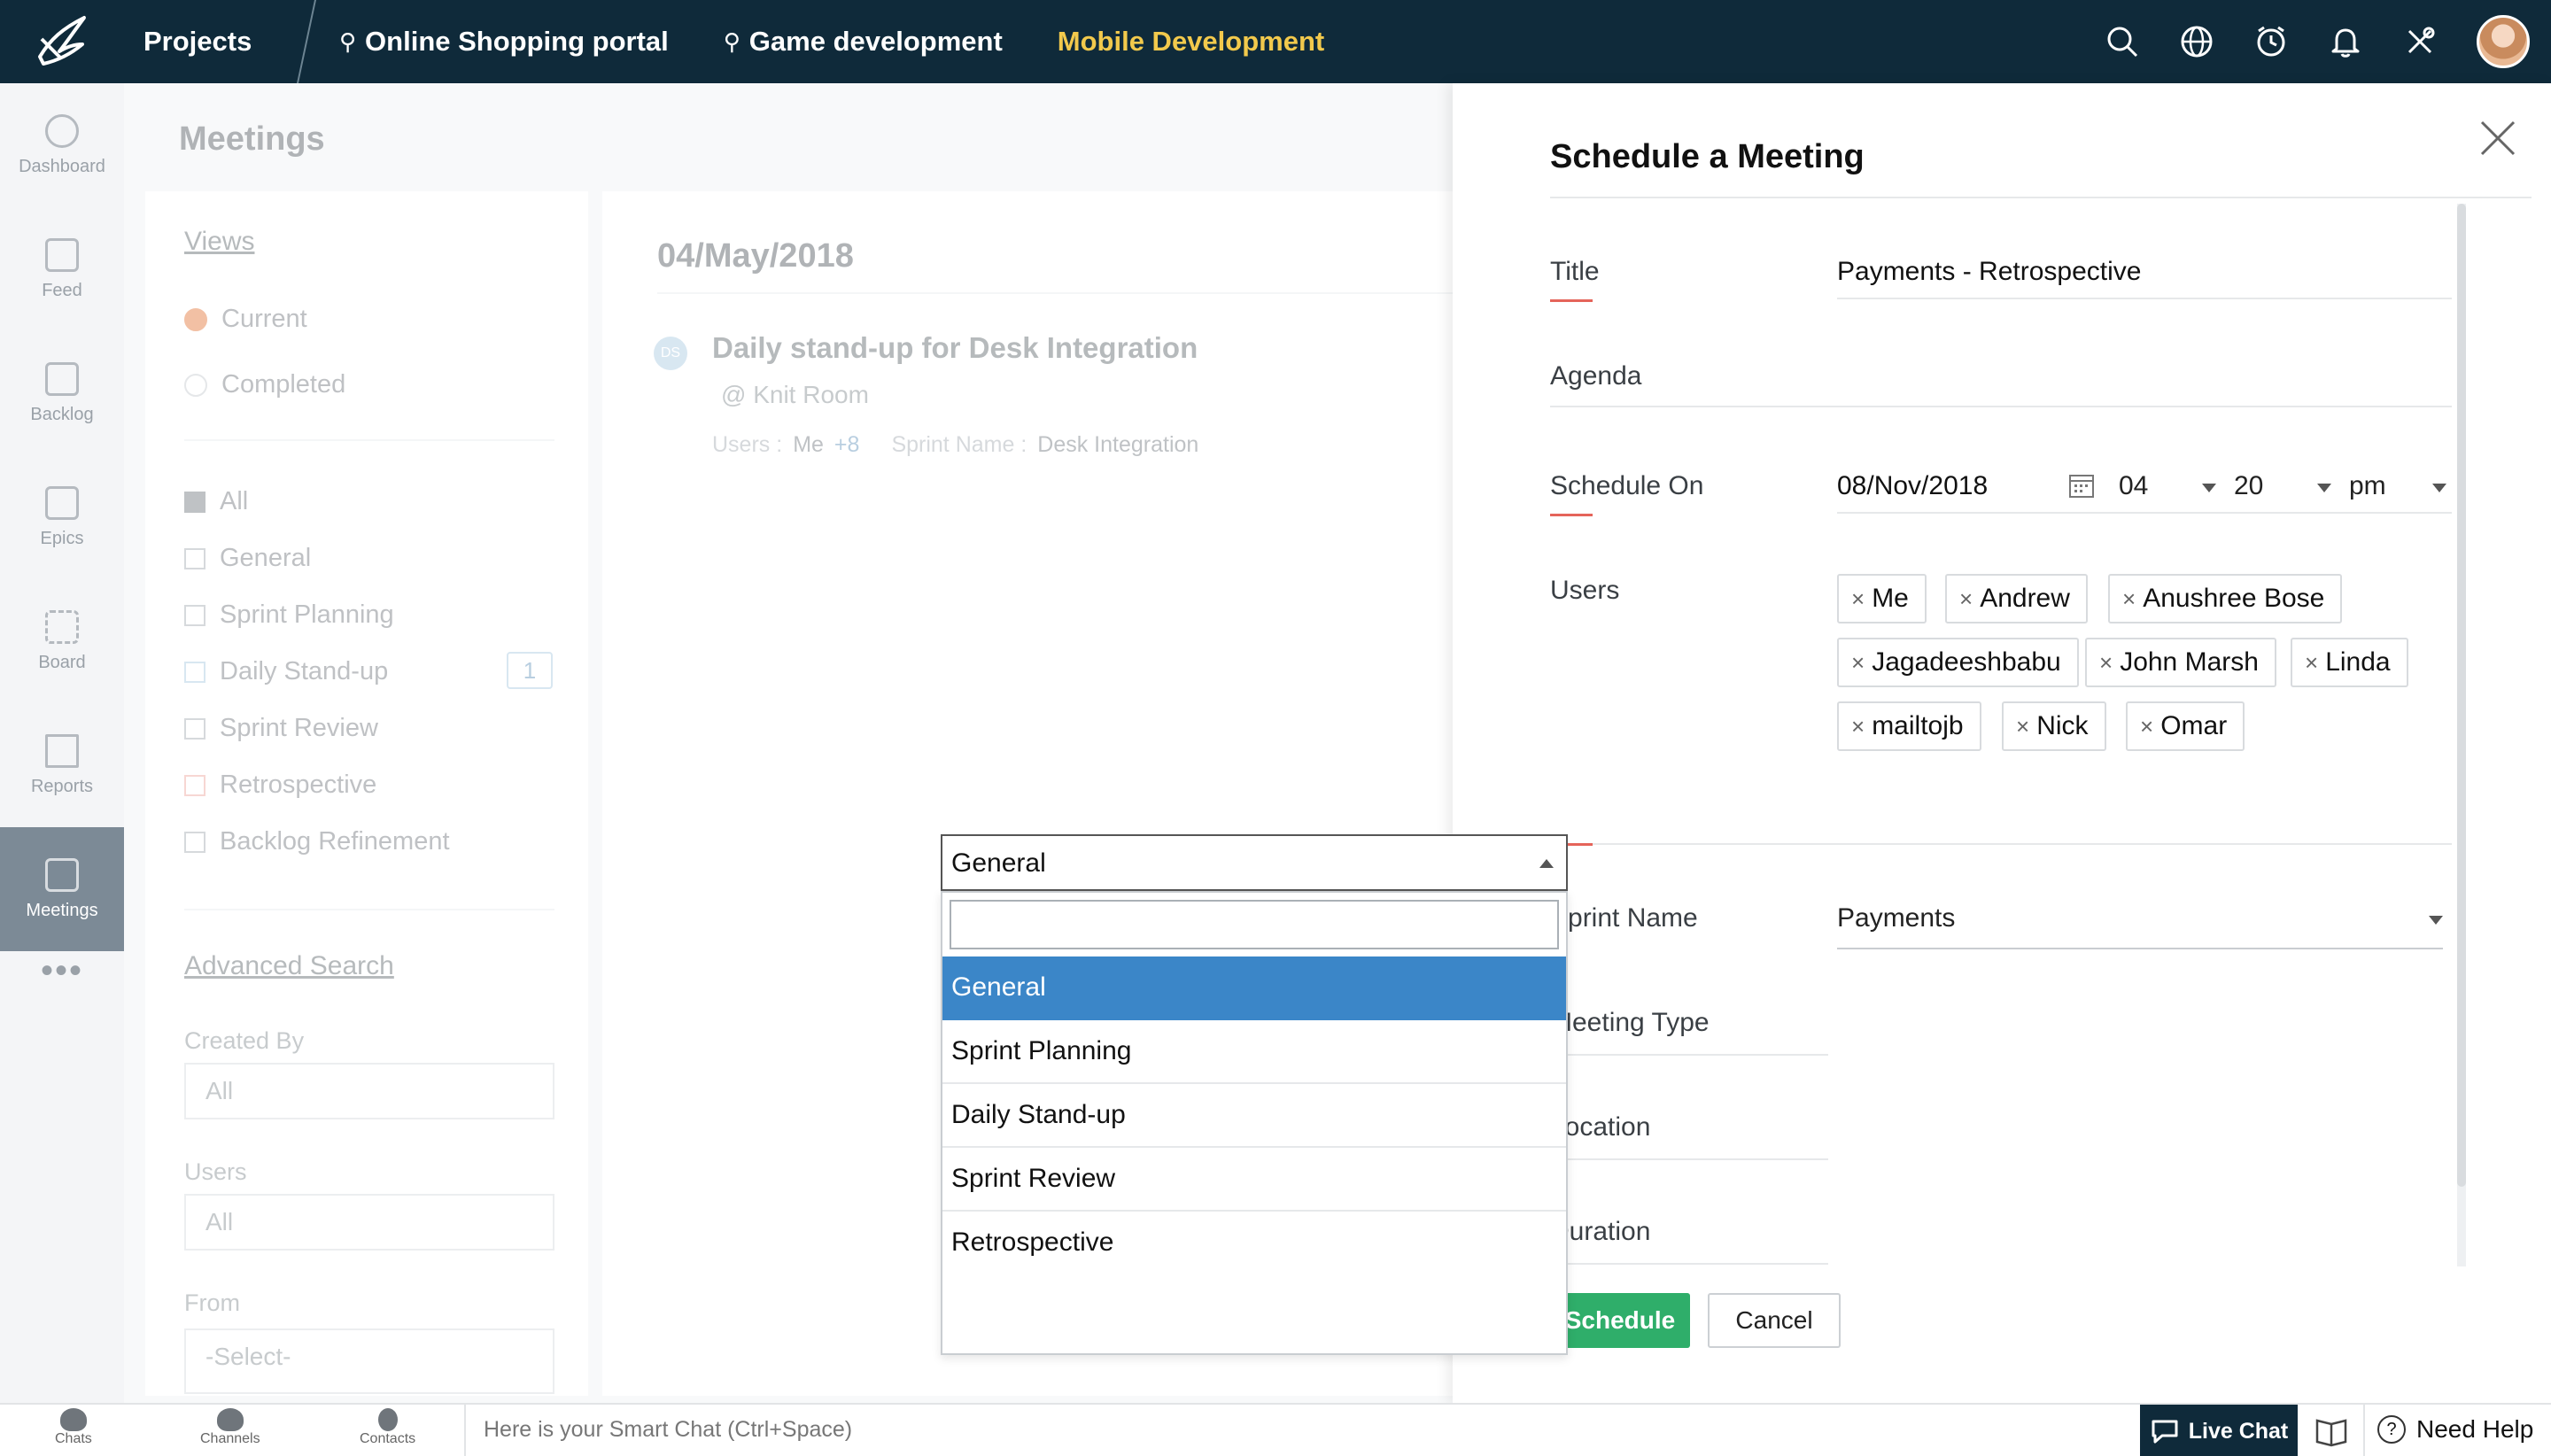  What do you see at coordinates (2436, 921) in the screenshot?
I see `chevron-down-icon` at bounding box center [2436, 921].